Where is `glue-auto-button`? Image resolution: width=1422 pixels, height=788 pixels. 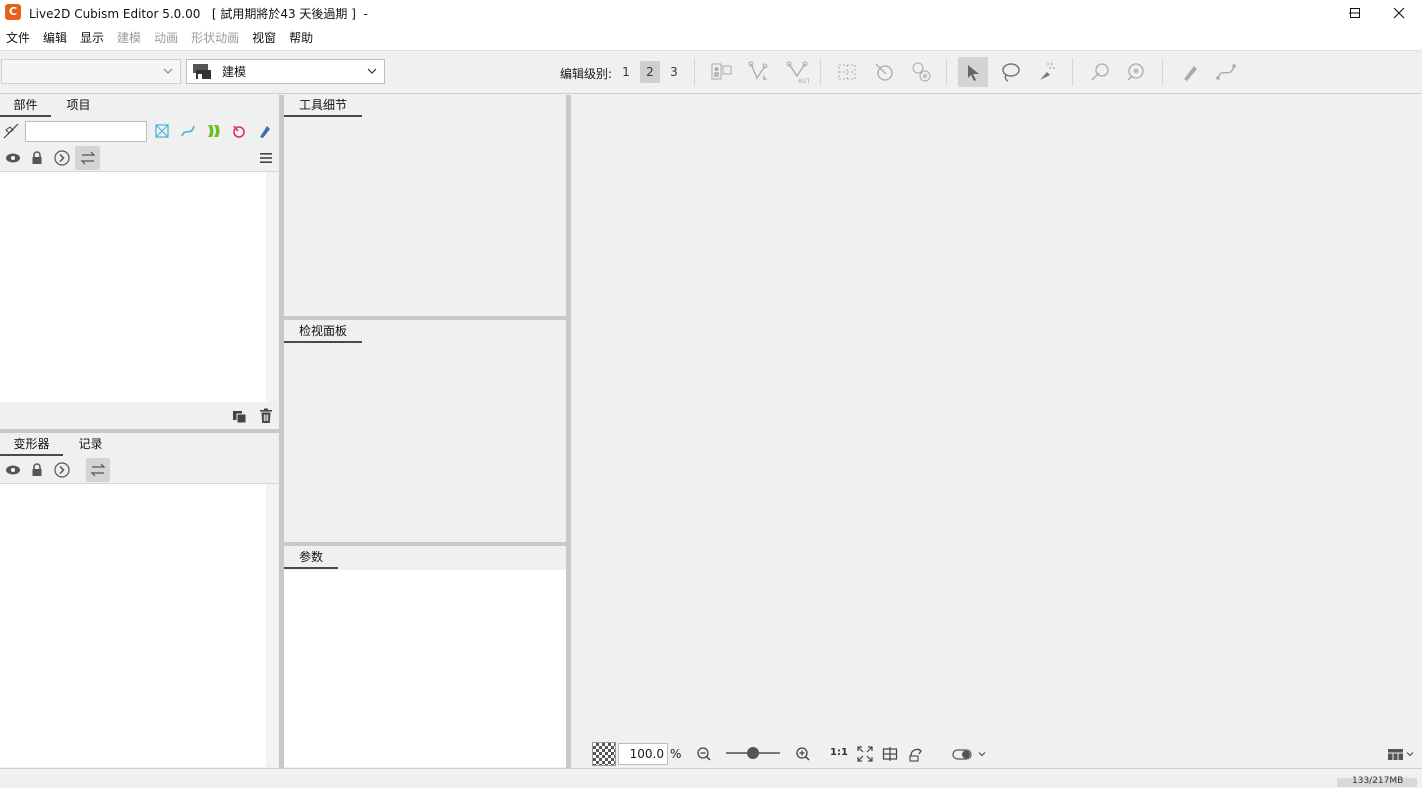 glue-auto-button is located at coordinates (921, 72).